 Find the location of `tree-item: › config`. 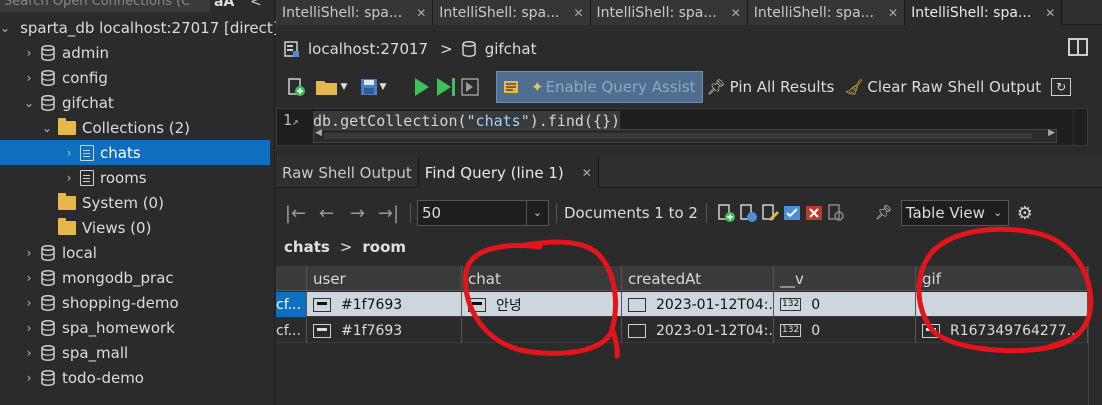

tree-item: › config is located at coordinates (135, 77).